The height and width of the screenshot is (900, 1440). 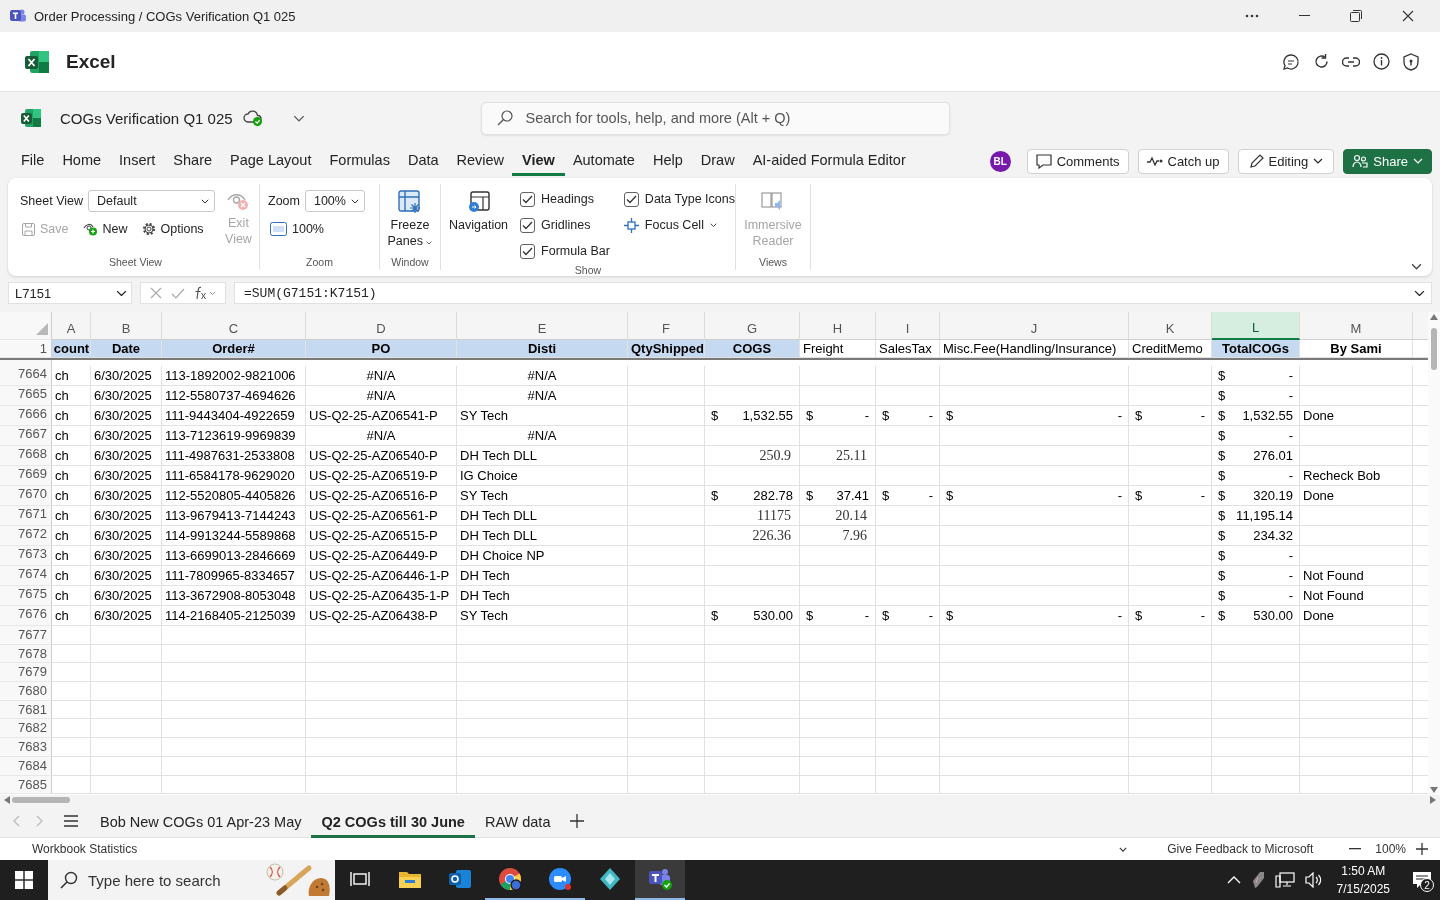 I want to click on scroll-up-icon, so click(x=1434, y=317).